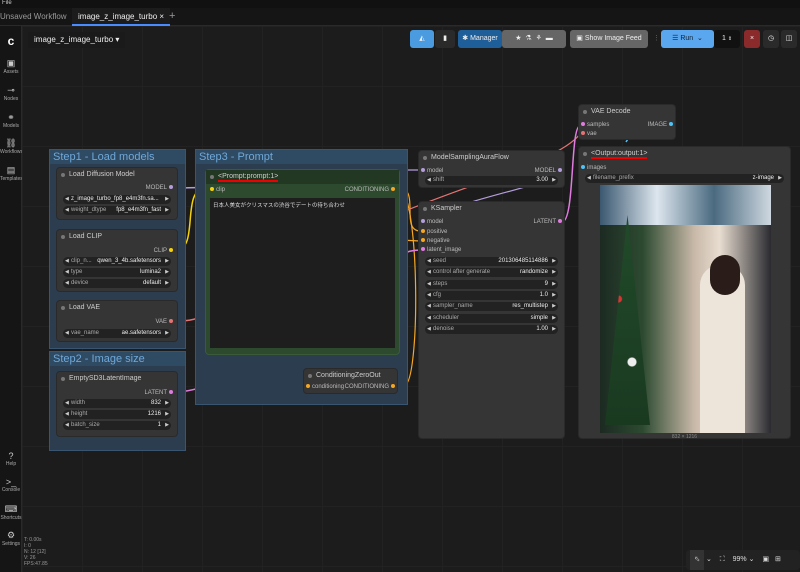 The image size is (800, 572). I want to click on output-clip: CLIP, so click(164, 251).